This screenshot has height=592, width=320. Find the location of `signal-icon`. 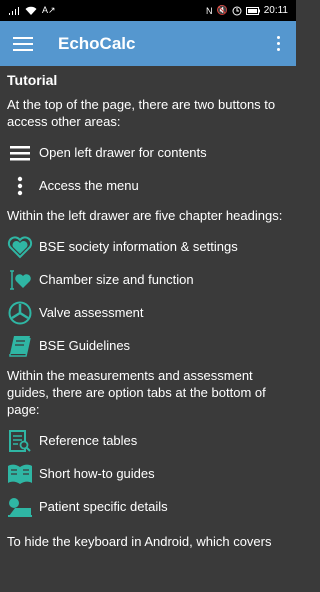

signal-icon is located at coordinates (14, 10).